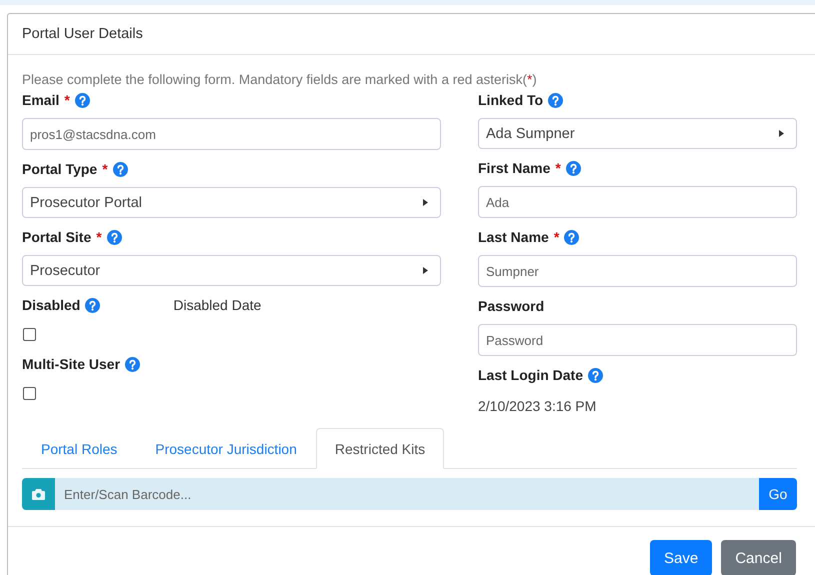  I want to click on camera-icon, so click(38, 494).